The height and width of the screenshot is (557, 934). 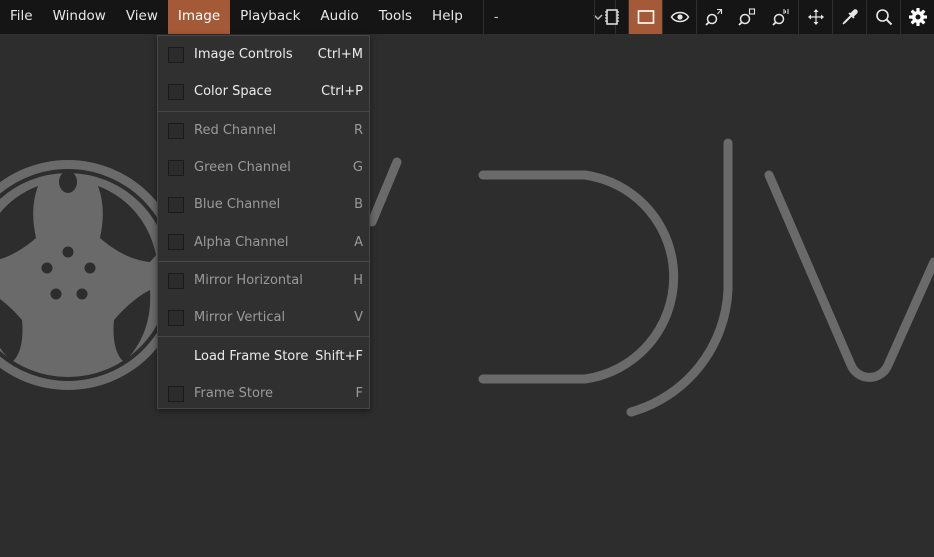 I want to click on menu-item-shortcut: G, so click(x=357, y=168).